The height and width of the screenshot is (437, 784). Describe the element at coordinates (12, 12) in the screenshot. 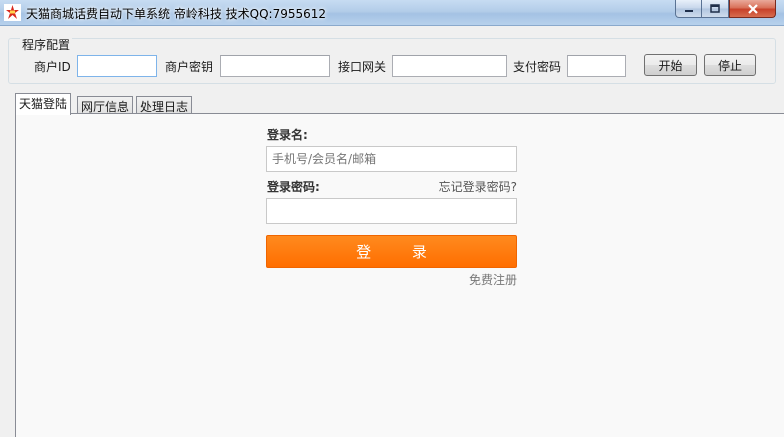

I see `app-logo-icon` at that location.